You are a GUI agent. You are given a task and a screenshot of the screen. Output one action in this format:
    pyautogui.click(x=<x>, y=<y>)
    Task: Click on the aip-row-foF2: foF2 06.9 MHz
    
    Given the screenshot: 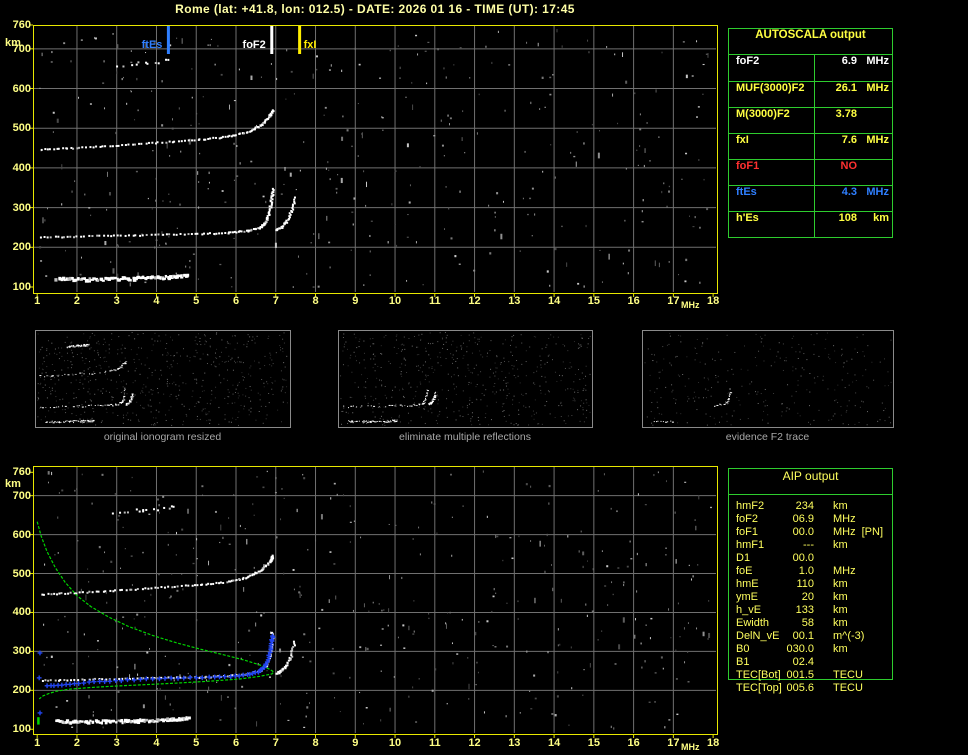 What is the action you would take?
    pyautogui.click(x=809, y=519)
    